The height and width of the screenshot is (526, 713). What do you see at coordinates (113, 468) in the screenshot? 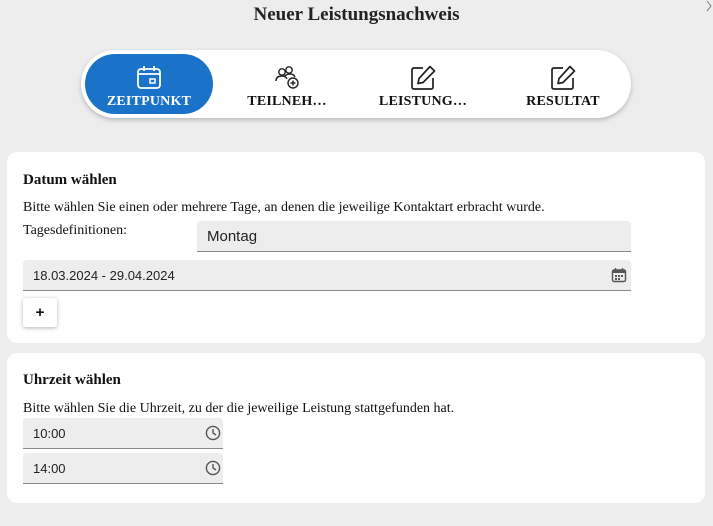
I see `time-end-input` at bounding box center [113, 468].